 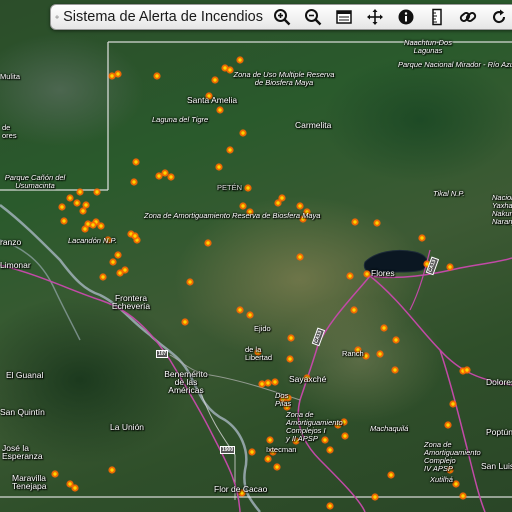 What do you see at coordinates (468, 17) in the screenshot?
I see `link-button` at bounding box center [468, 17].